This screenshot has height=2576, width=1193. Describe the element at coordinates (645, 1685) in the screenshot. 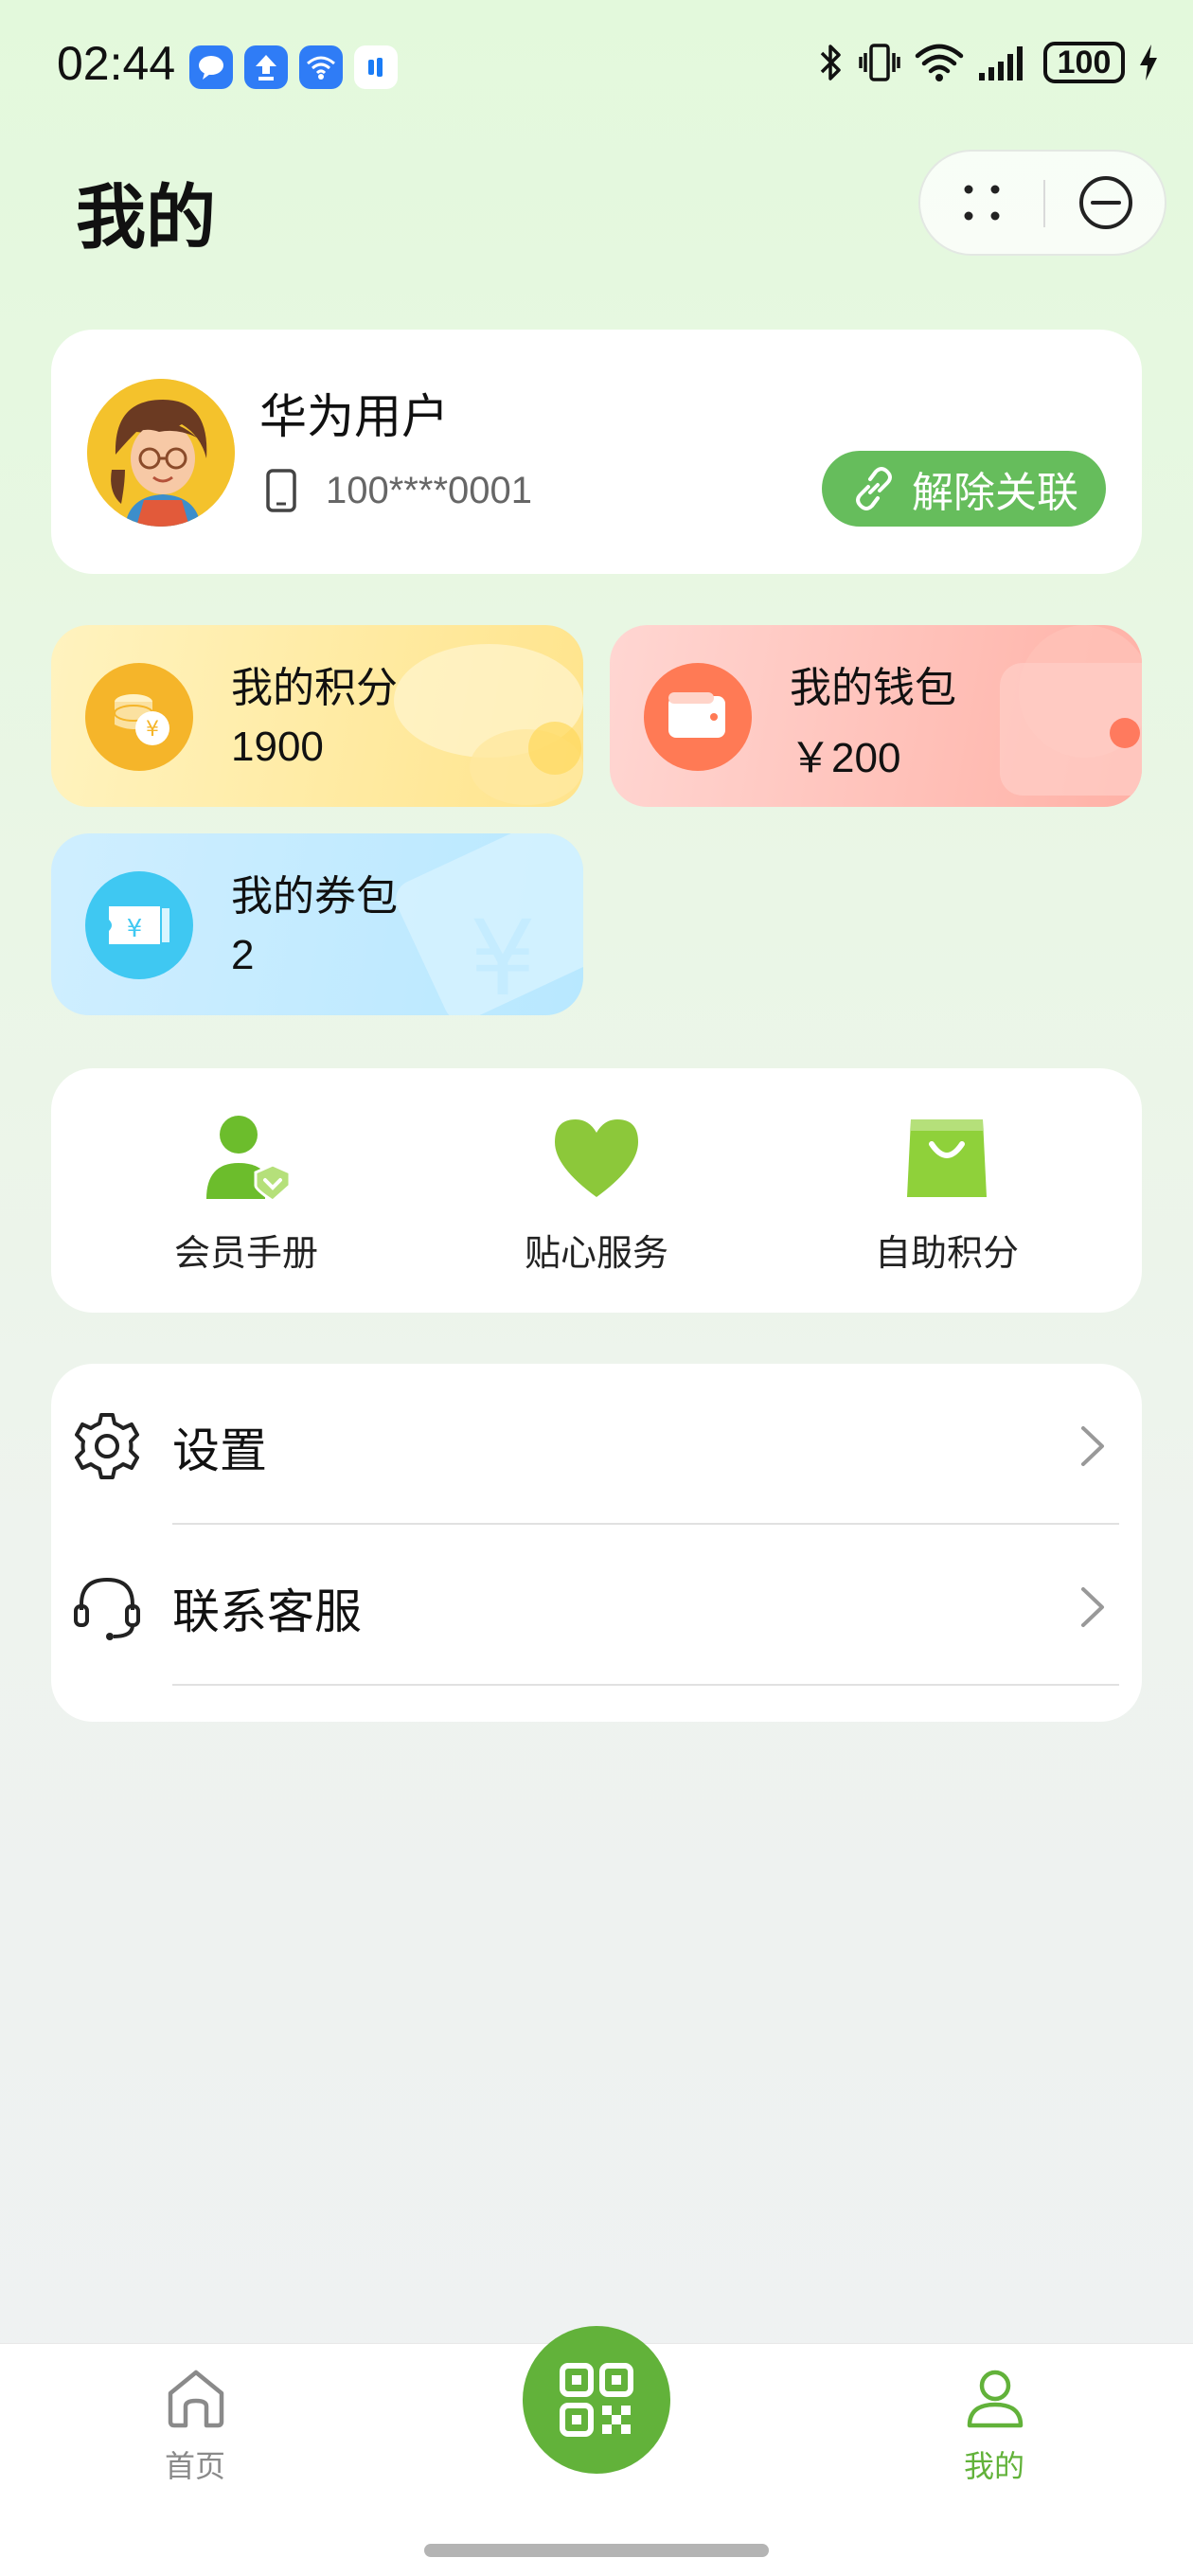

I see `divider` at that location.